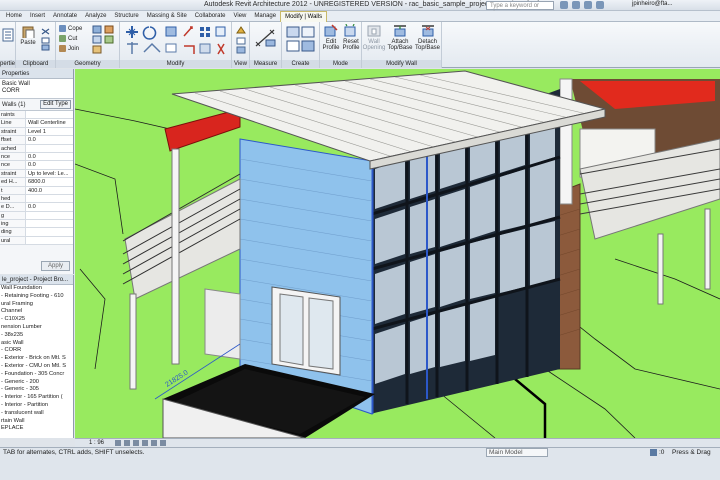 The width and height of the screenshot is (720, 480). What do you see at coordinates (37, 414) in the screenshot?
I see `tree-item: - translucent wall` at bounding box center [37, 414].